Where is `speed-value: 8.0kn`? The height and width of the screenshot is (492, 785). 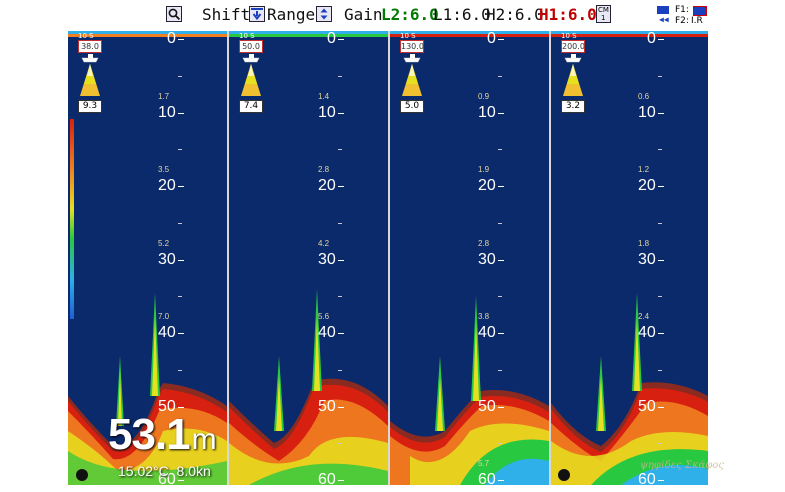 speed-value: 8.0kn is located at coordinates (193, 471).